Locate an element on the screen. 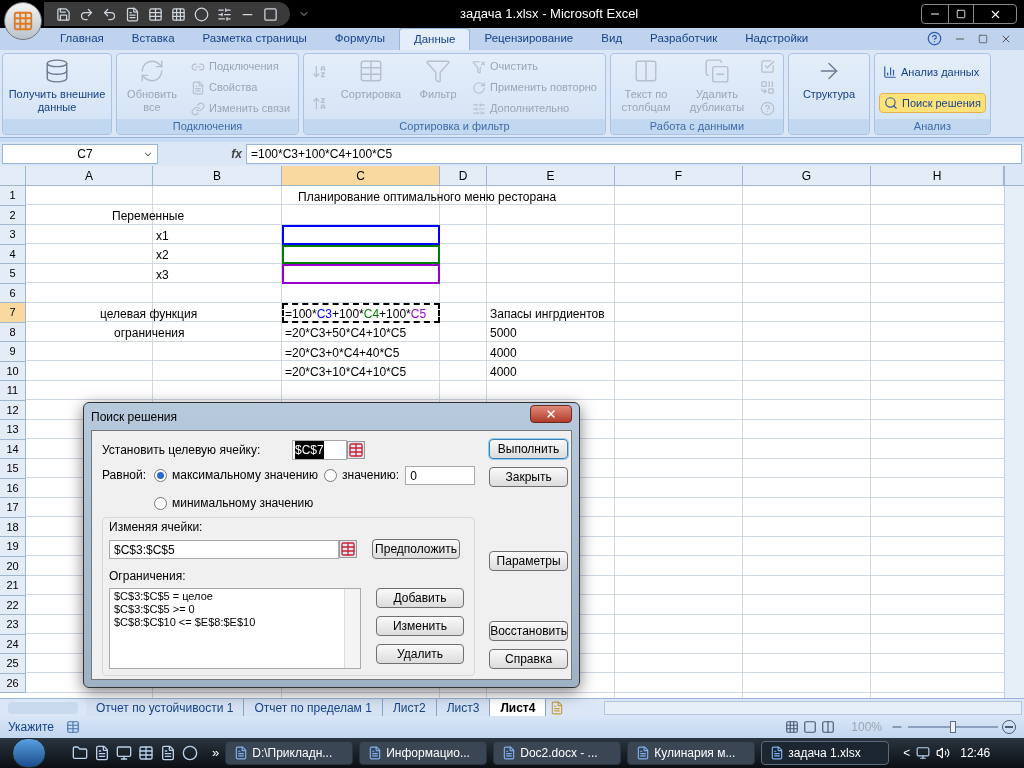 This screenshot has width=1024, height=768. sheet-tab: Лист4 is located at coordinates (518, 707).